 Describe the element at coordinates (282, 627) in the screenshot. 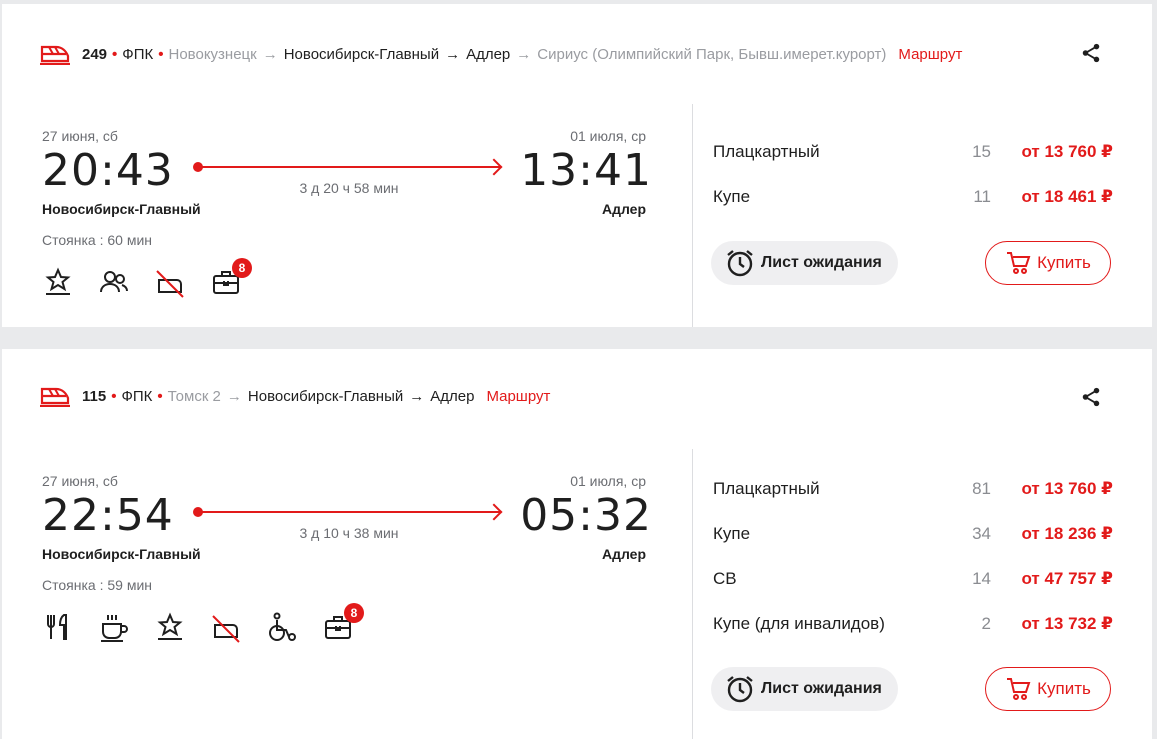

I see `wheelchair-icon` at that location.